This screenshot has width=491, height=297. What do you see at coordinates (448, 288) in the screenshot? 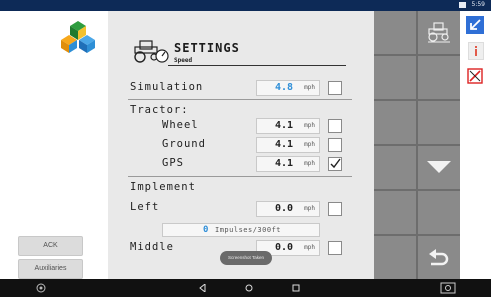
I see `screenshot-icon` at bounding box center [448, 288].